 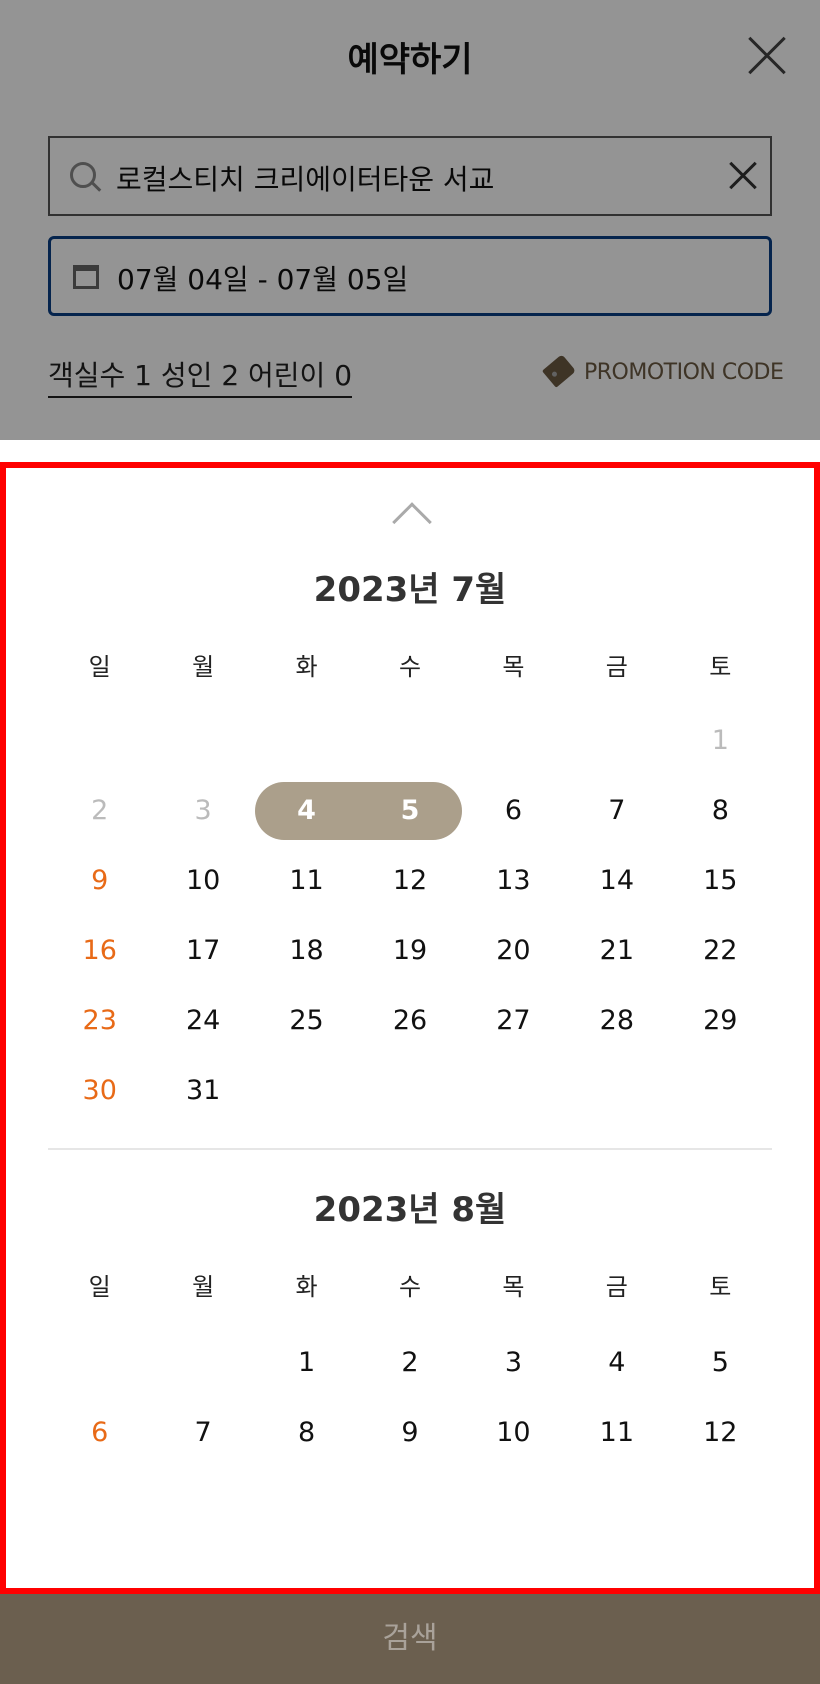 What do you see at coordinates (306, 1027) in the screenshot?
I see `day-cell: 25` at bounding box center [306, 1027].